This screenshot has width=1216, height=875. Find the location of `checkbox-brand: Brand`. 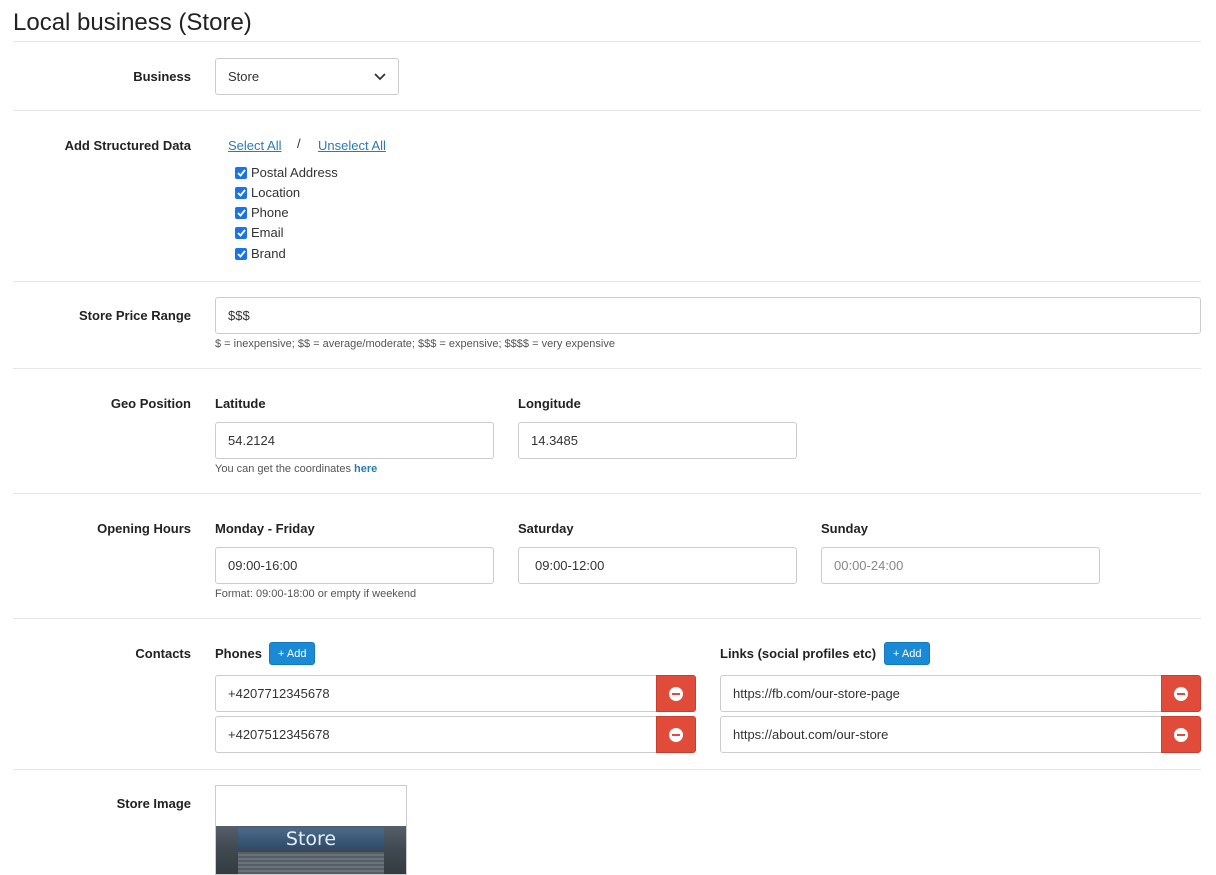

checkbox-brand: Brand is located at coordinates (260, 253).